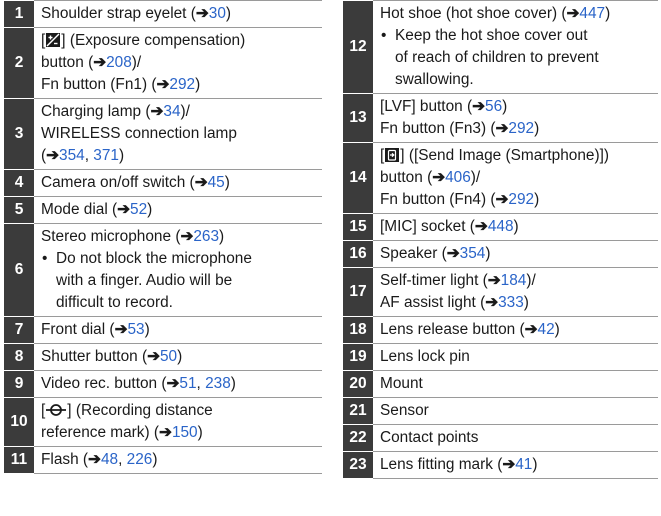 The width and height of the screenshot is (661, 516). I want to click on description-line: Fn button (Fn4) (➔292), so click(517, 200).